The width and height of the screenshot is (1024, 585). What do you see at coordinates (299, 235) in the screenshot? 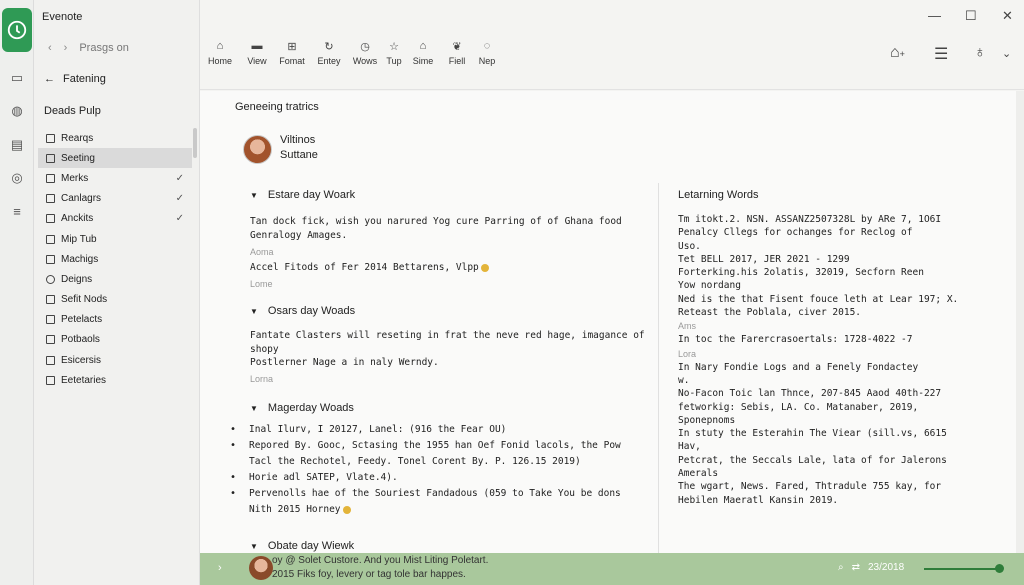
I see `body-line: Genralogy Amages.` at bounding box center [299, 235].